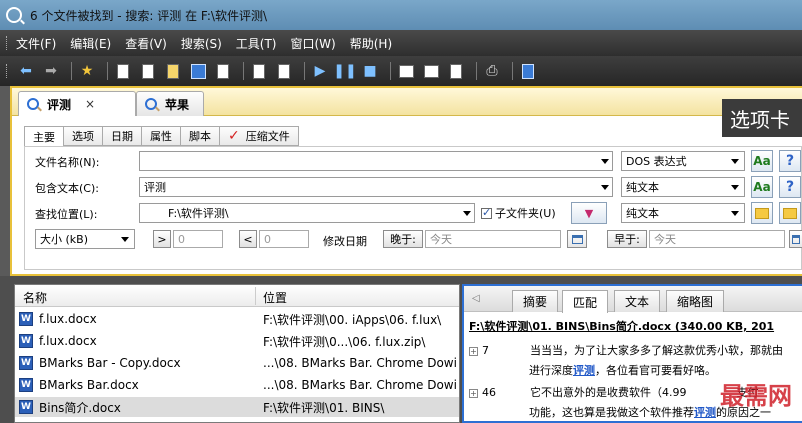 The height and width of the screenshot is (423, 802). I want to click on before-calendar-button, so click(795, 239).